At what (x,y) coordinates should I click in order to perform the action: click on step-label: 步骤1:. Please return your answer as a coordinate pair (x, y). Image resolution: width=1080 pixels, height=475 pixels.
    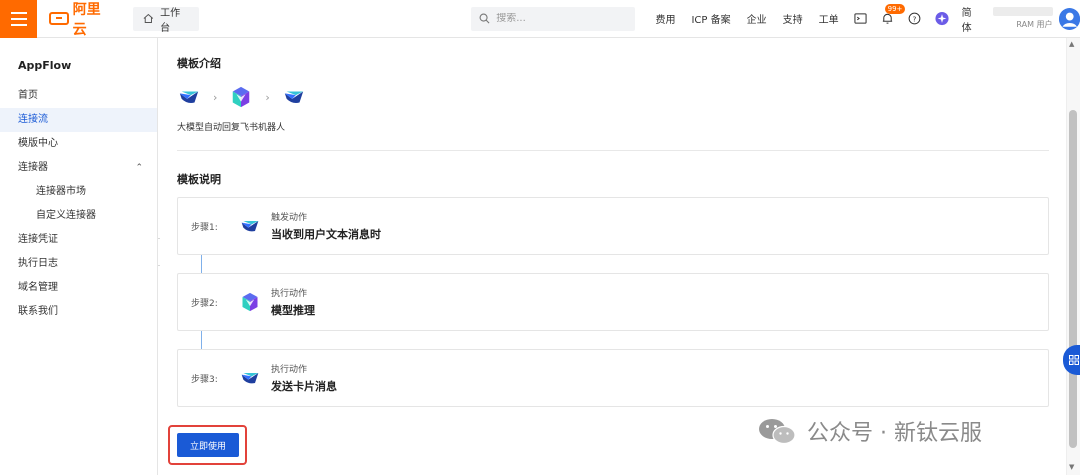
    Looking at the image, I should click on (204, 227).